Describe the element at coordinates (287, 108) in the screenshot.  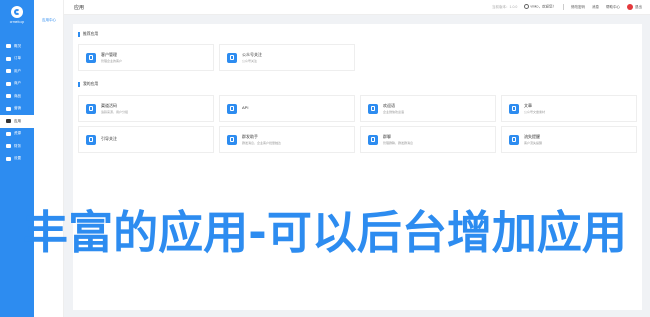
I see `app-card-api: API` at that location.